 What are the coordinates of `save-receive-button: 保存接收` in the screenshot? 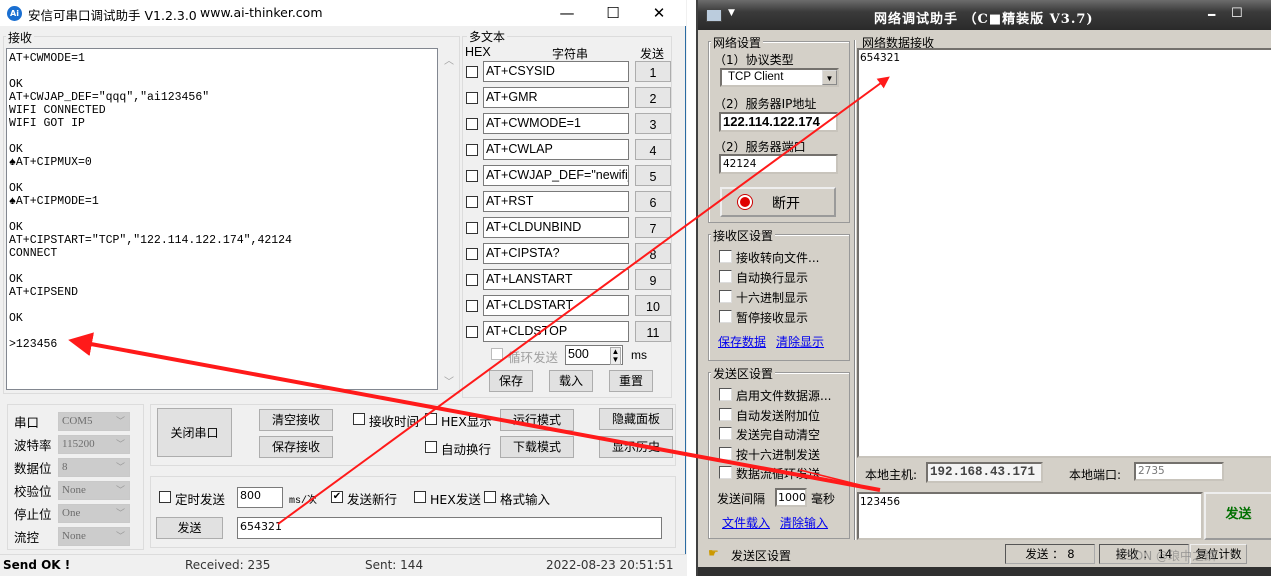 It's located at (296, 447).